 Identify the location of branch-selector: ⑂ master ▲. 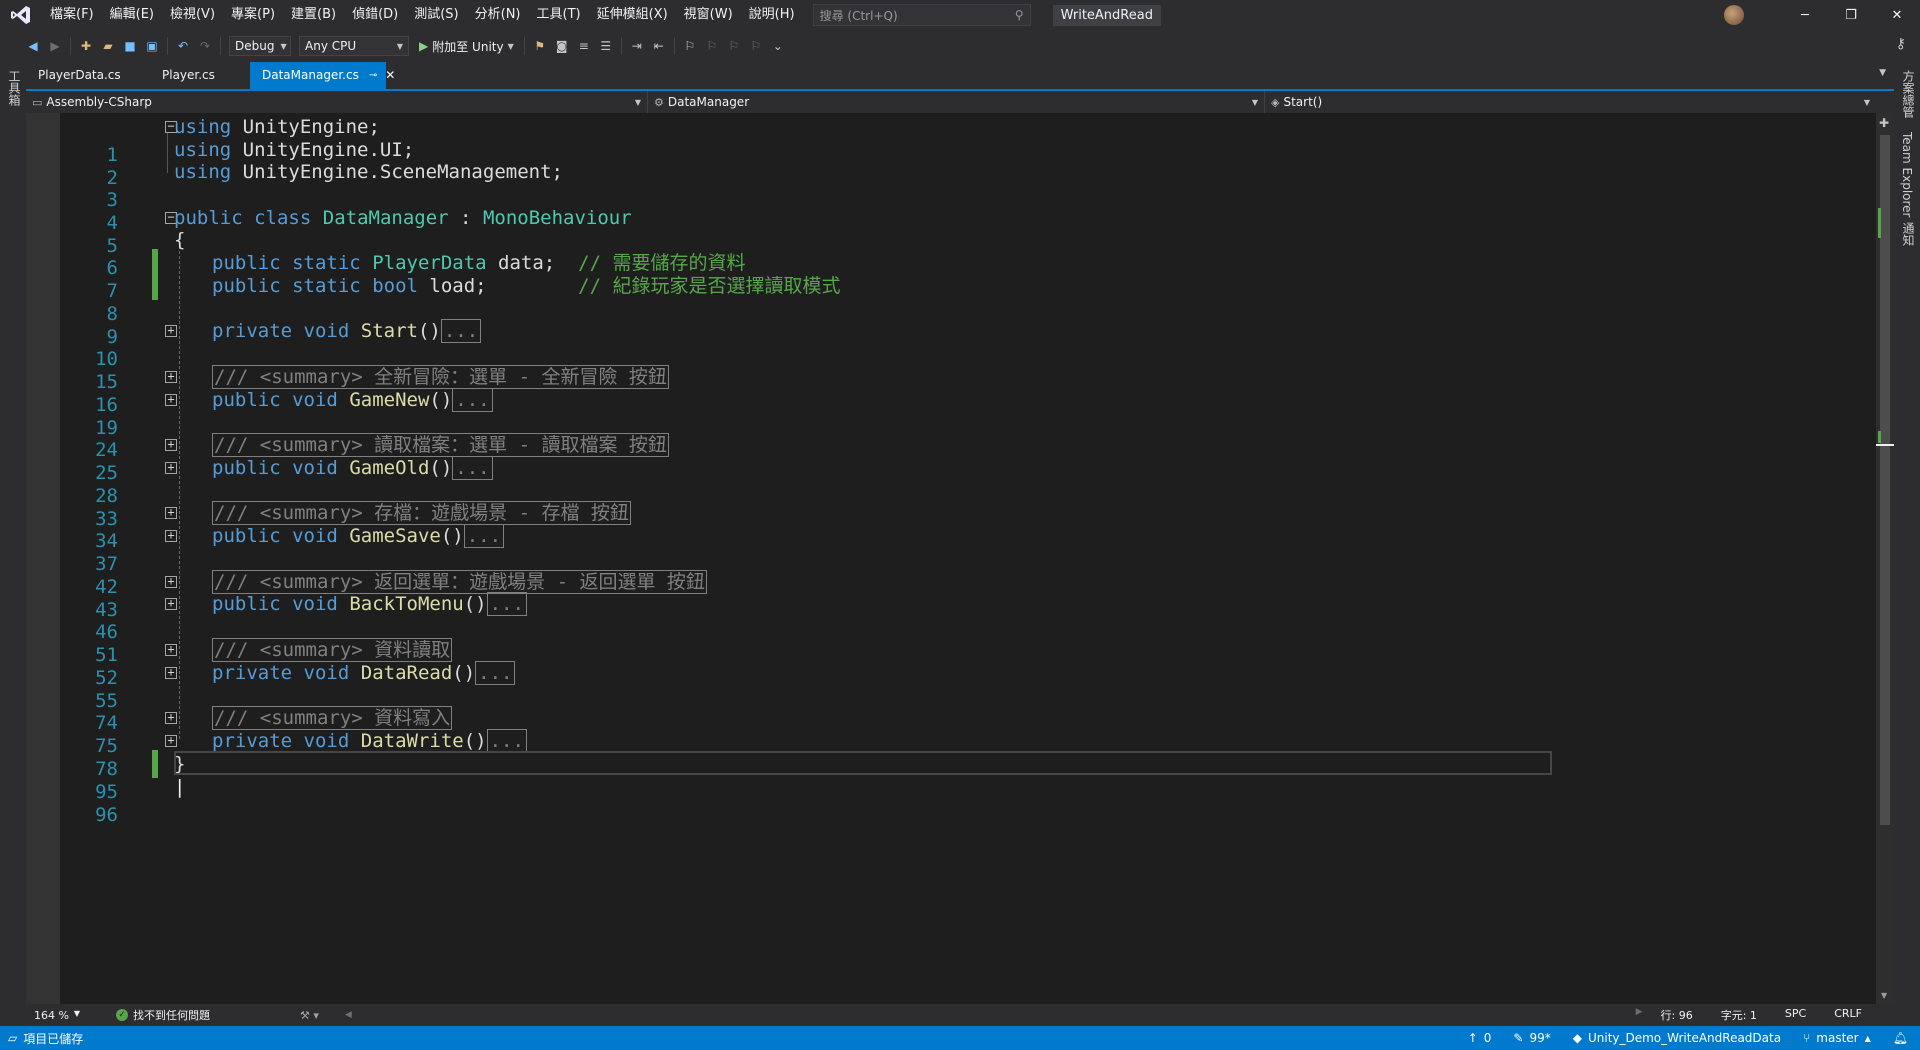
(1837, 1038).